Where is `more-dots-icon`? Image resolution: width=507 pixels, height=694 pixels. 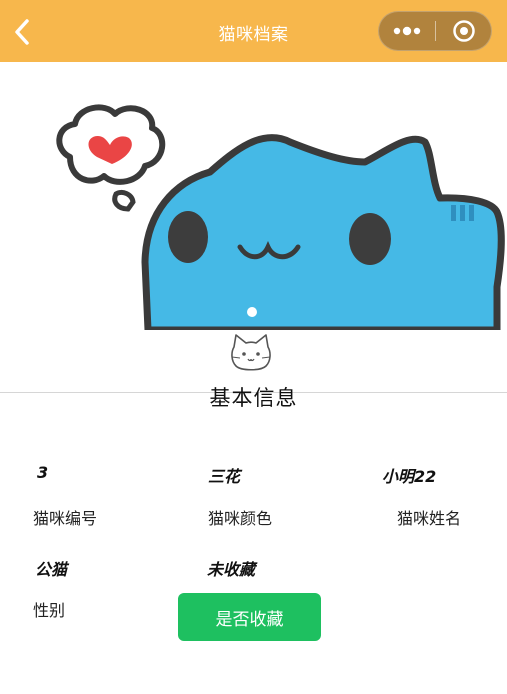
more-dots-icon is located at coordinates (407, 31).